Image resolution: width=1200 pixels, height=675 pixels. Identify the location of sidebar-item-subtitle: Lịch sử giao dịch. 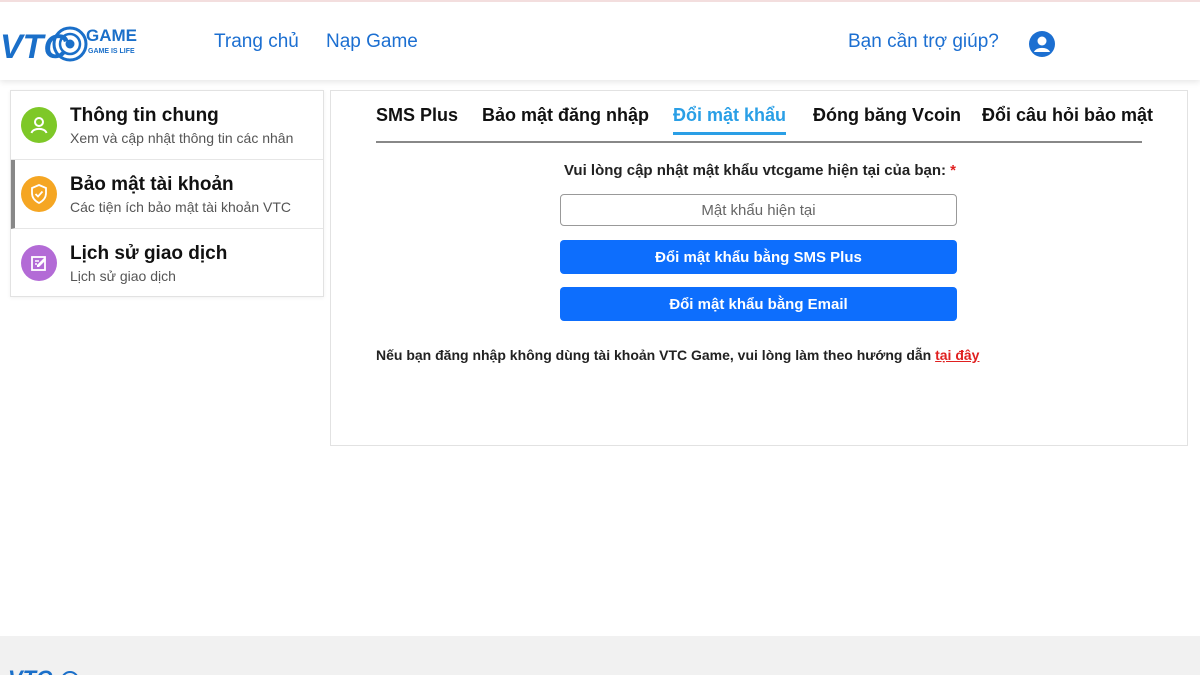
(123, 276).